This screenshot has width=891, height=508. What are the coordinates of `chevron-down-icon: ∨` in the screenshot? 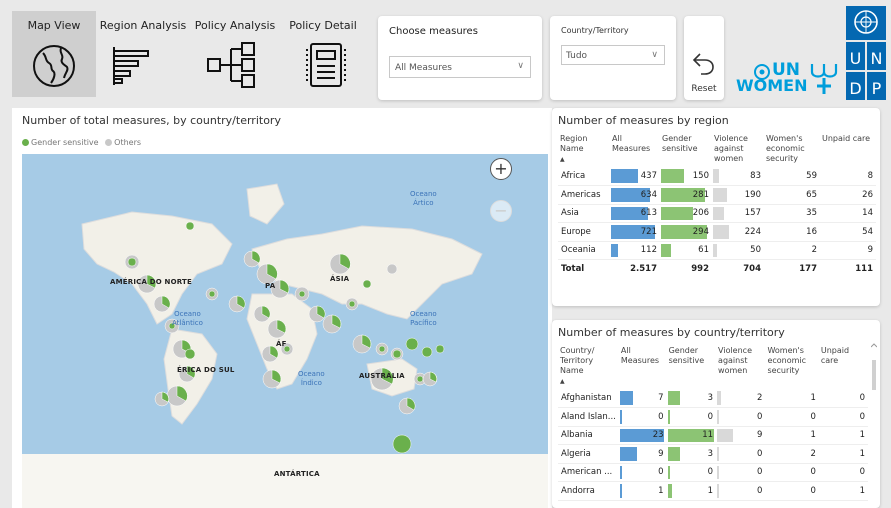 It's located at (654, 55).